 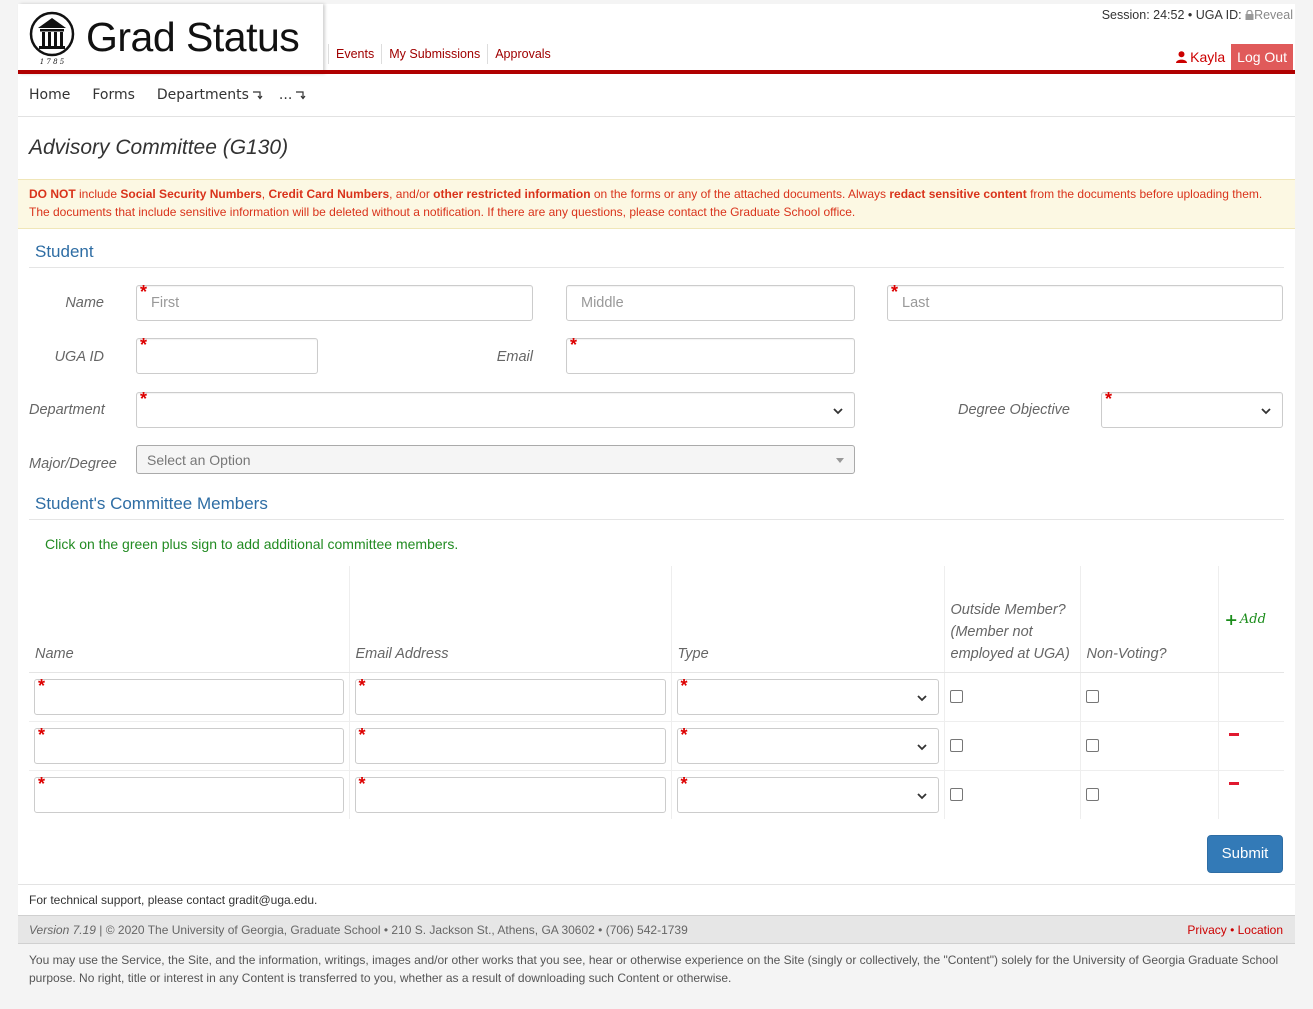 I want to click on subnav-departments: Departments, so click(x=210, y=95).